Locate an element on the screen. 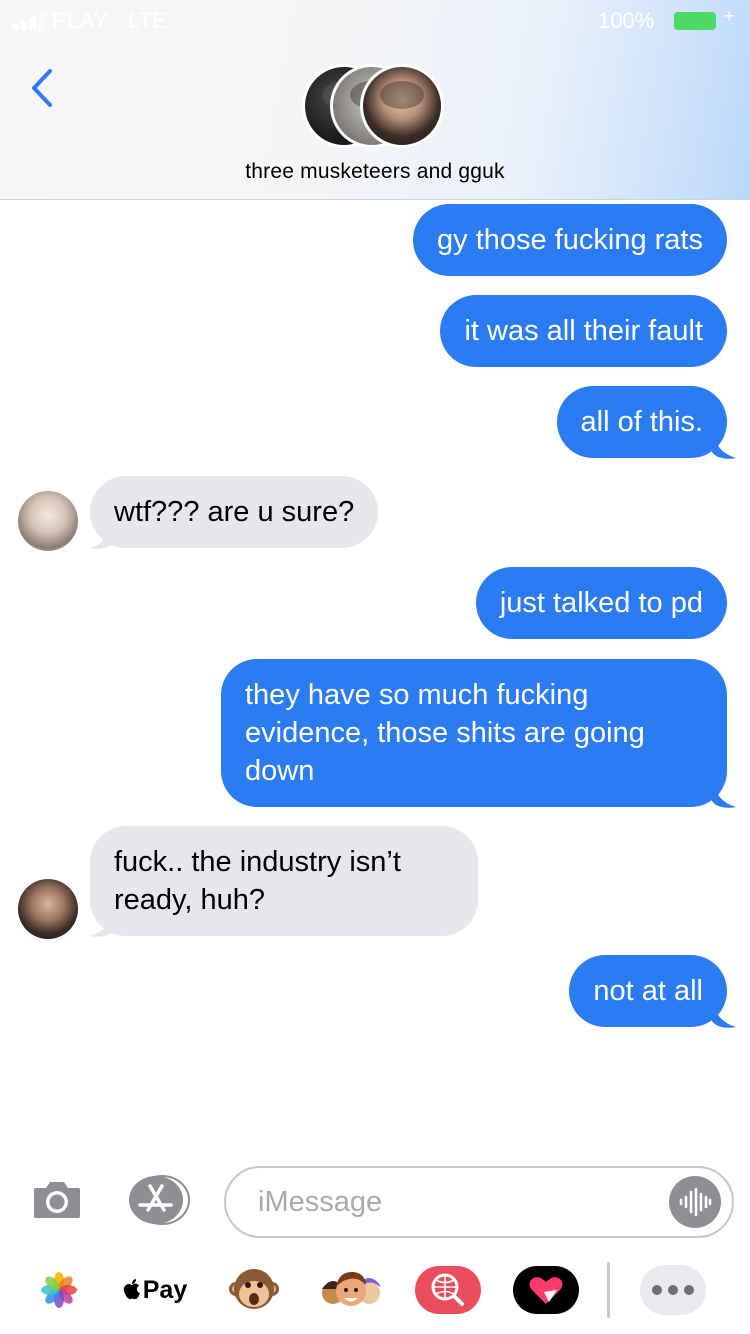  photos-icon is located at coordinates (59, 1290).